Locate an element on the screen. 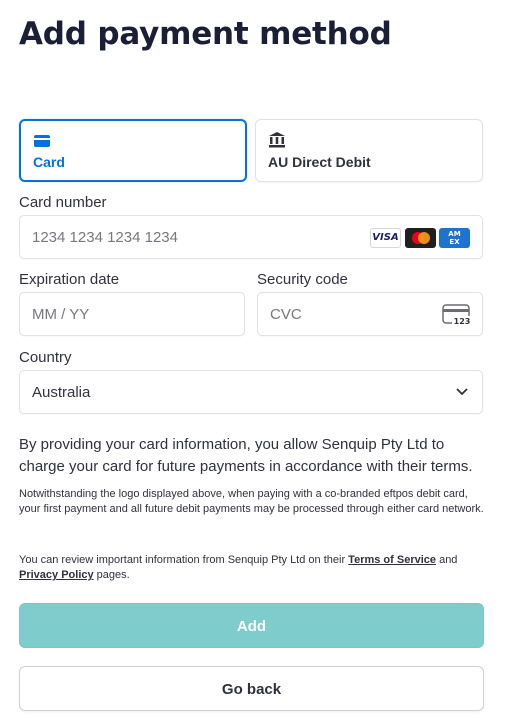 The height and width of the screenshot is (724, 507). go-back-button: Go back is located at coordinates (251, 688).